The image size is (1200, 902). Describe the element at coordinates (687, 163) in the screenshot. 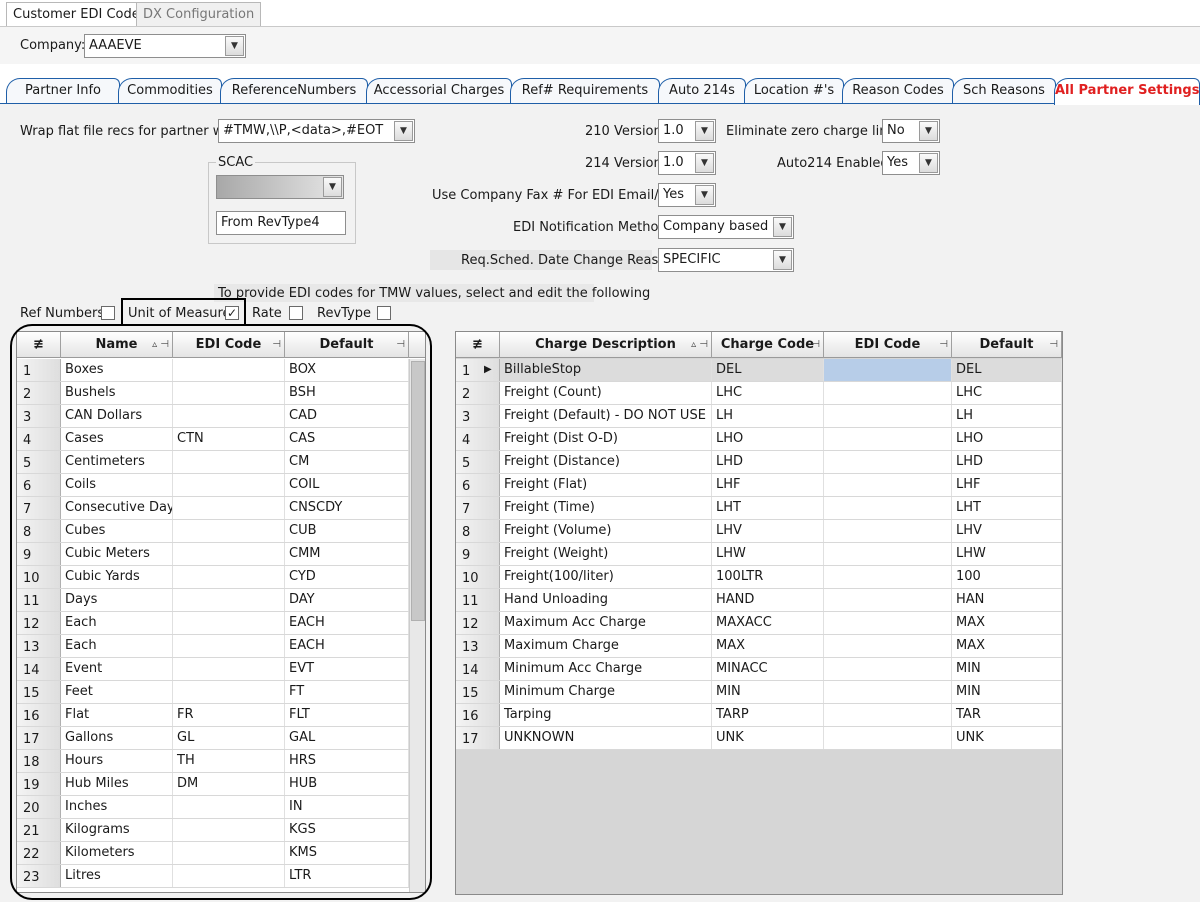

I see `v214-select: 1.0 ▼` at that location.